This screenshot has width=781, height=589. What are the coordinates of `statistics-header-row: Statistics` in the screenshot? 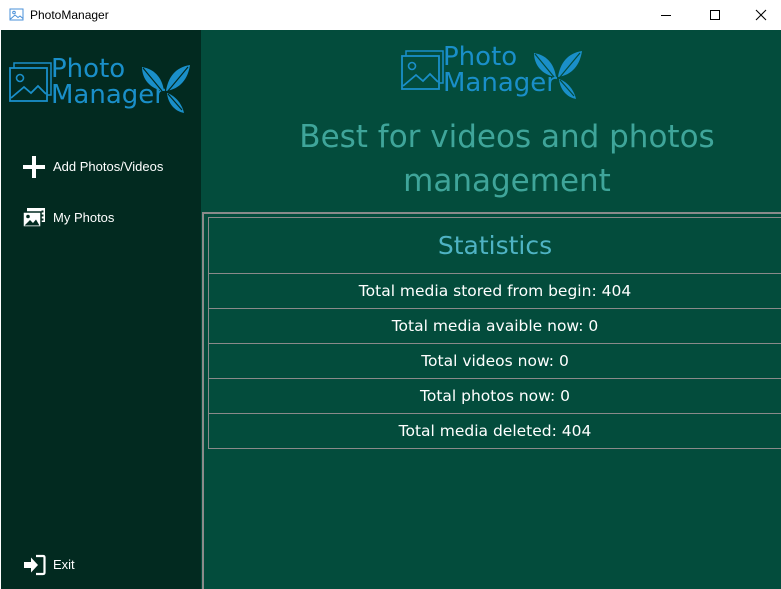 It's located at (494, 245).